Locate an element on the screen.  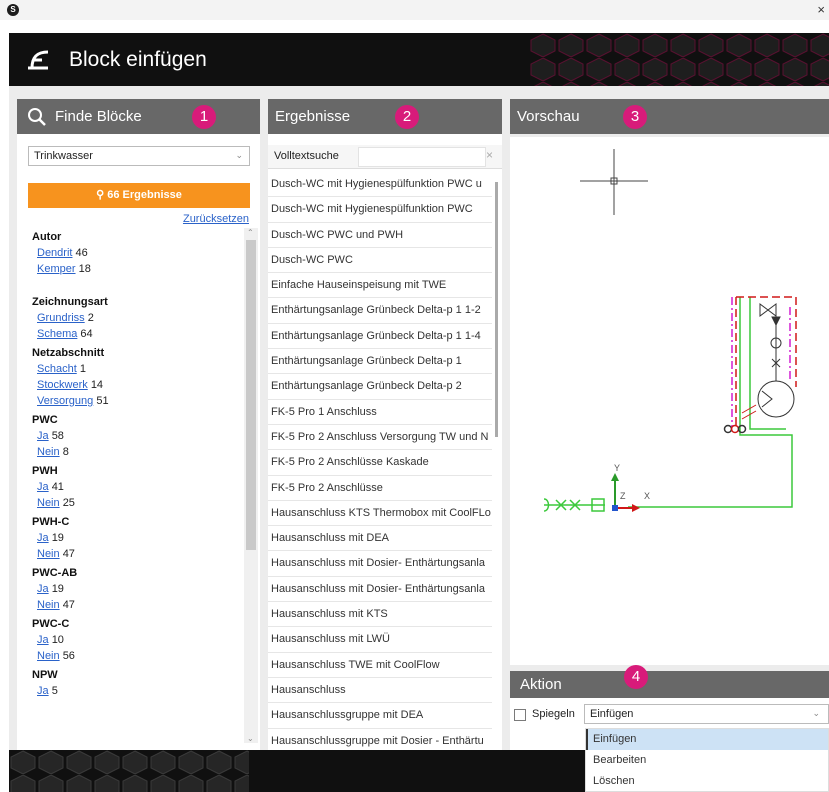
facet-scrollbar-thumb is located at coordinates (251, 395).